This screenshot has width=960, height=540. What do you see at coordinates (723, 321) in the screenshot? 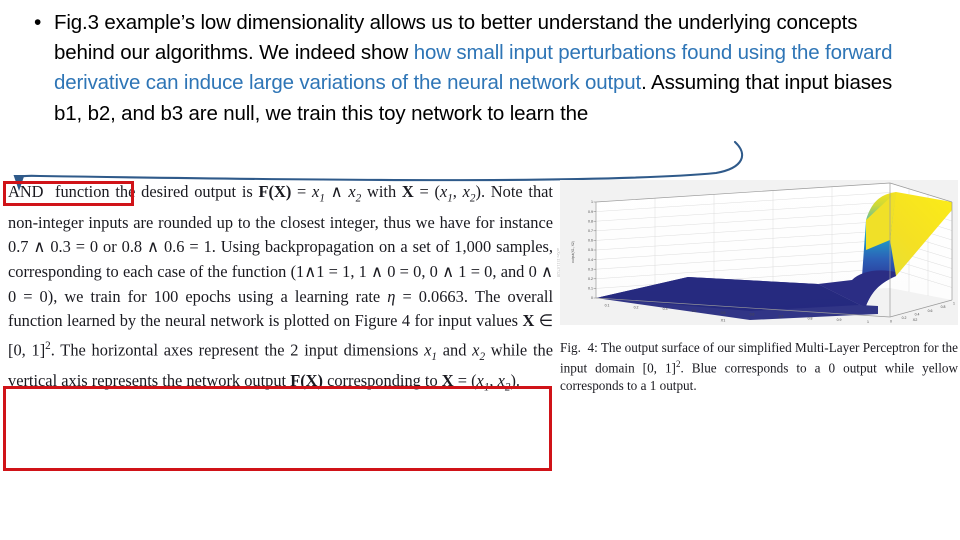
I see `plot-x-axis-label: X1` at bounding box center [723, 321].